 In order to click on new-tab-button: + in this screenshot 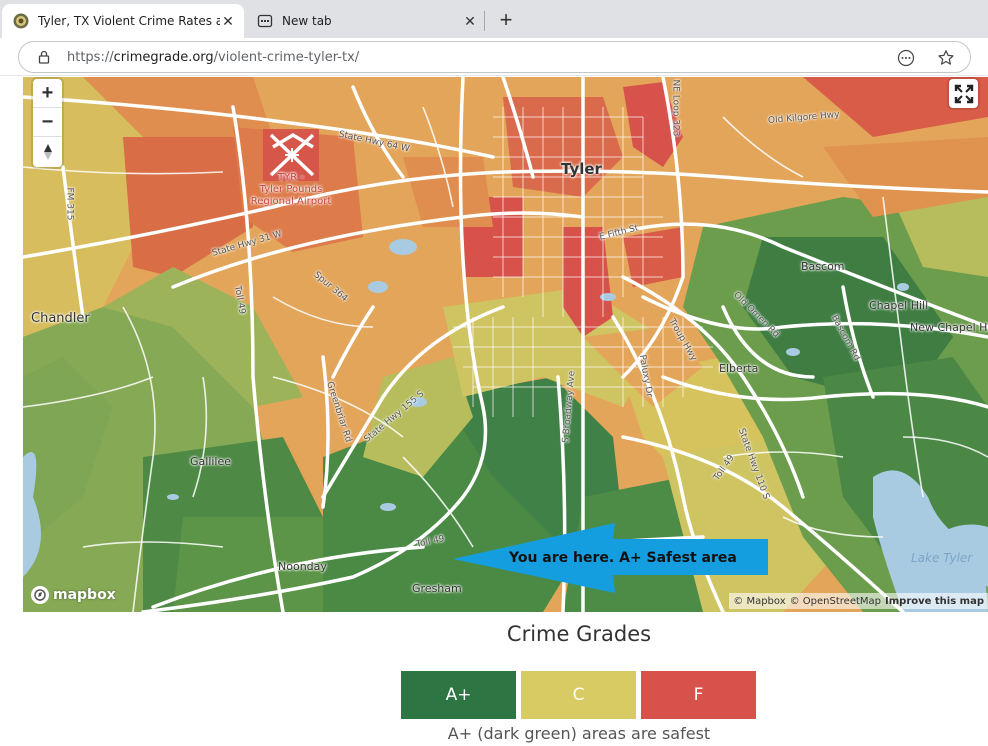, I will do `click(506, 19)`.